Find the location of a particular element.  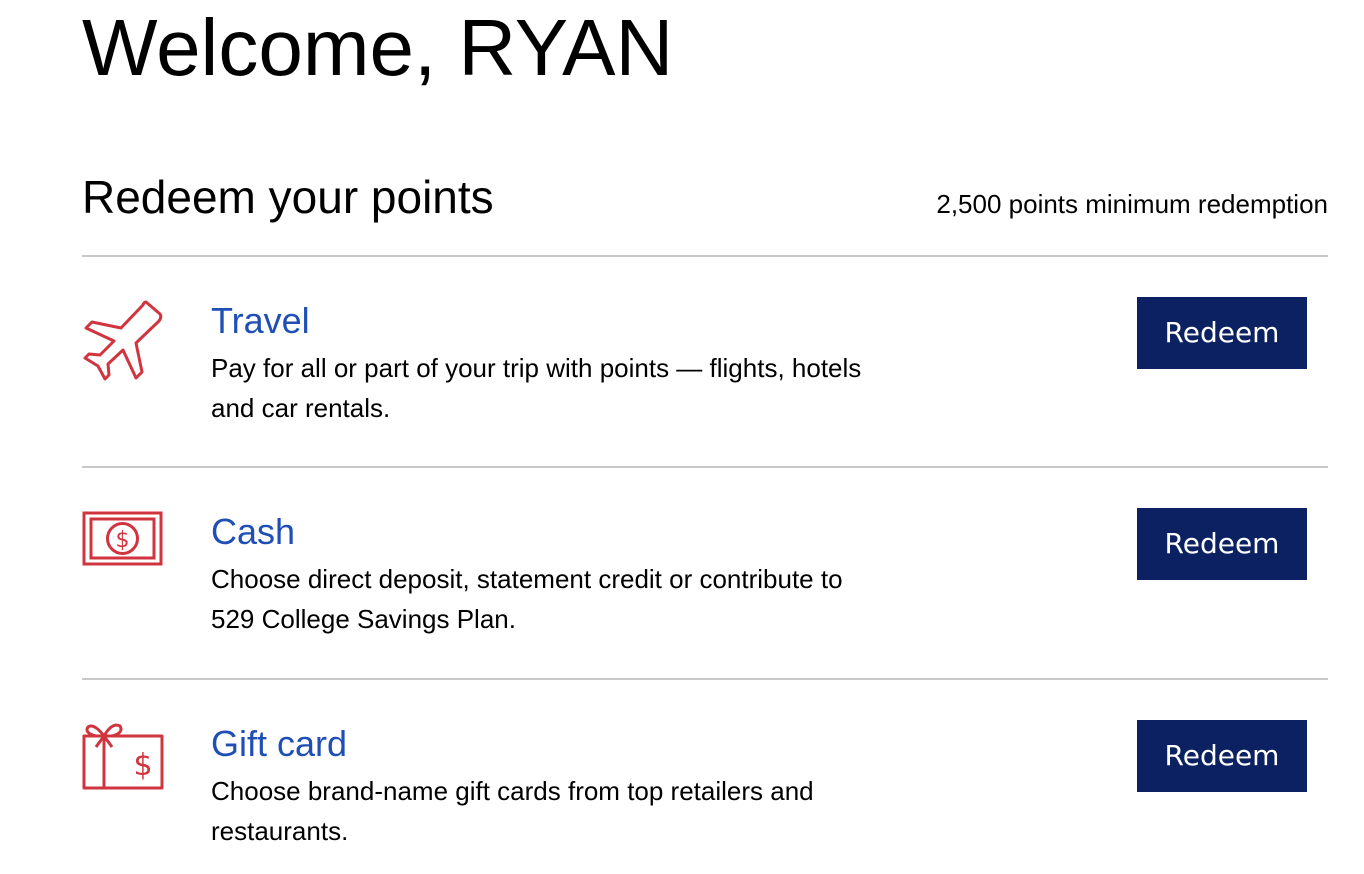

cash-bill-icon: $ is located at coordinates (123, 552).